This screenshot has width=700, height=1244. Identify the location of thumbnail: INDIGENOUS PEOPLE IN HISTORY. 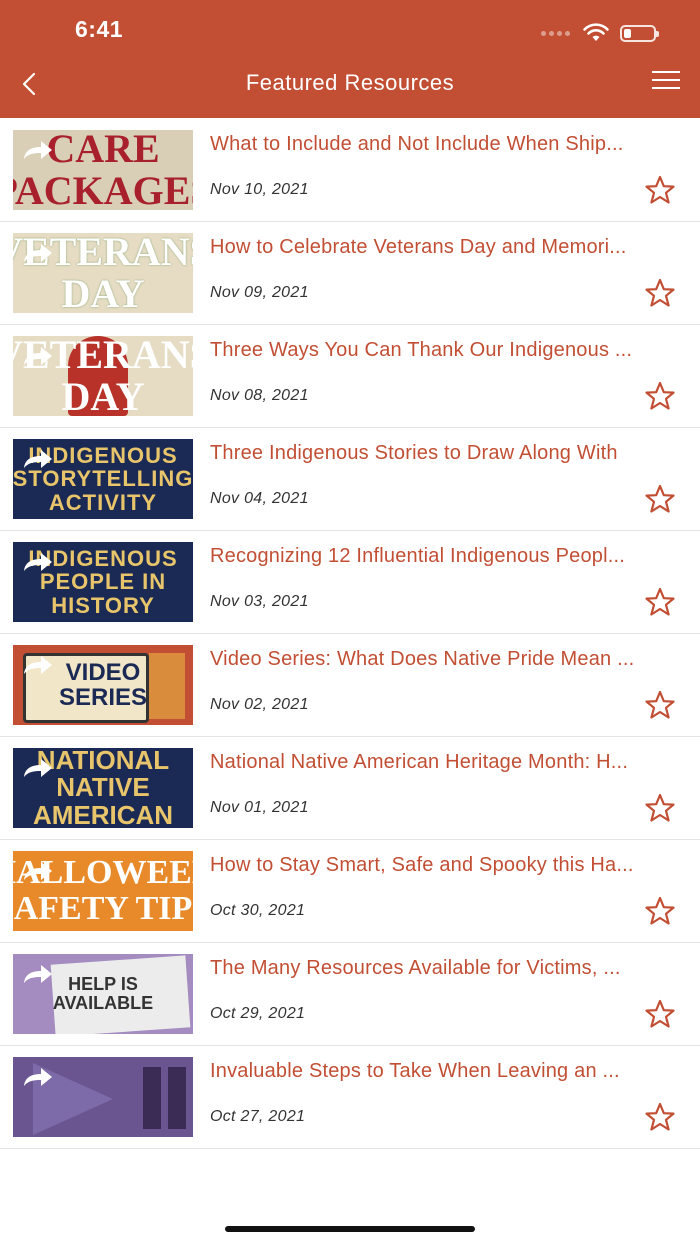
(103, 582).